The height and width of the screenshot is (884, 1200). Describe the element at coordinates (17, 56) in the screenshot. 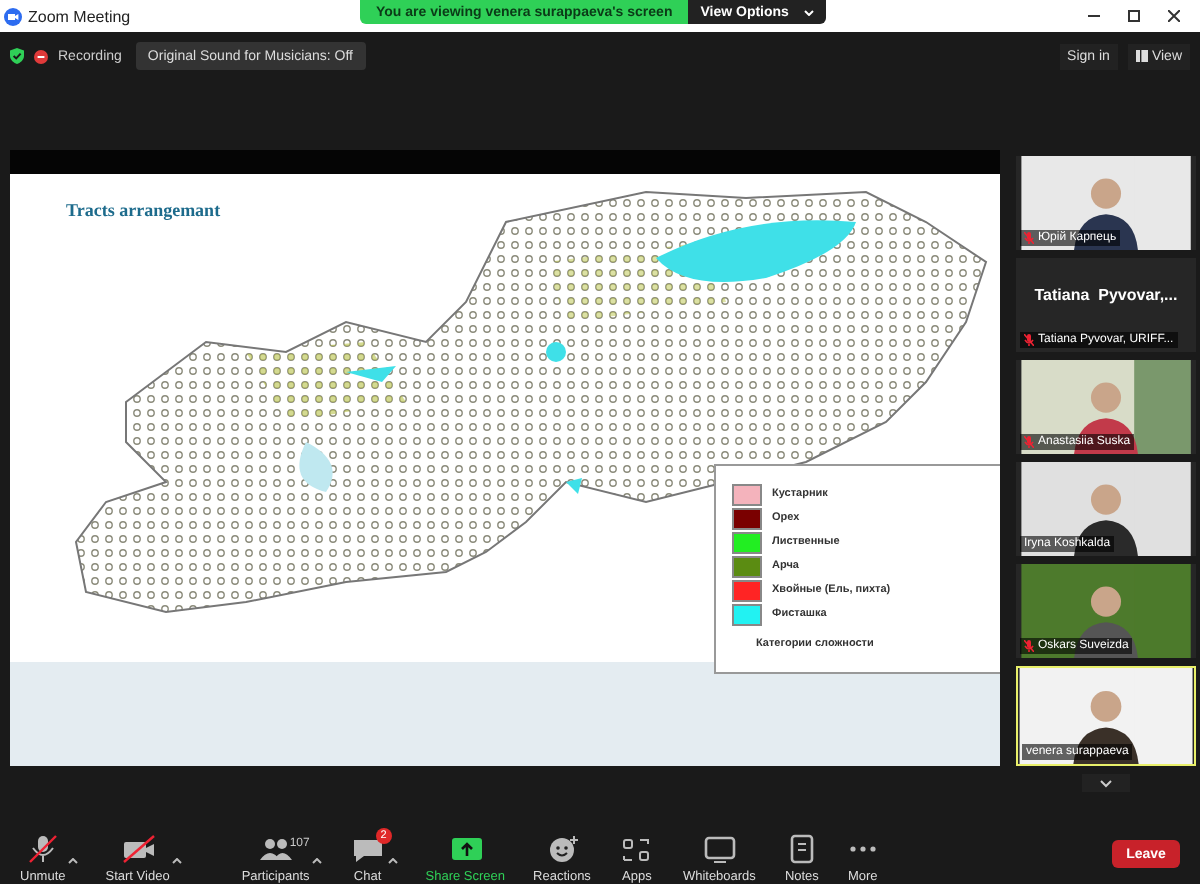

I see `shield-icon` at that location.